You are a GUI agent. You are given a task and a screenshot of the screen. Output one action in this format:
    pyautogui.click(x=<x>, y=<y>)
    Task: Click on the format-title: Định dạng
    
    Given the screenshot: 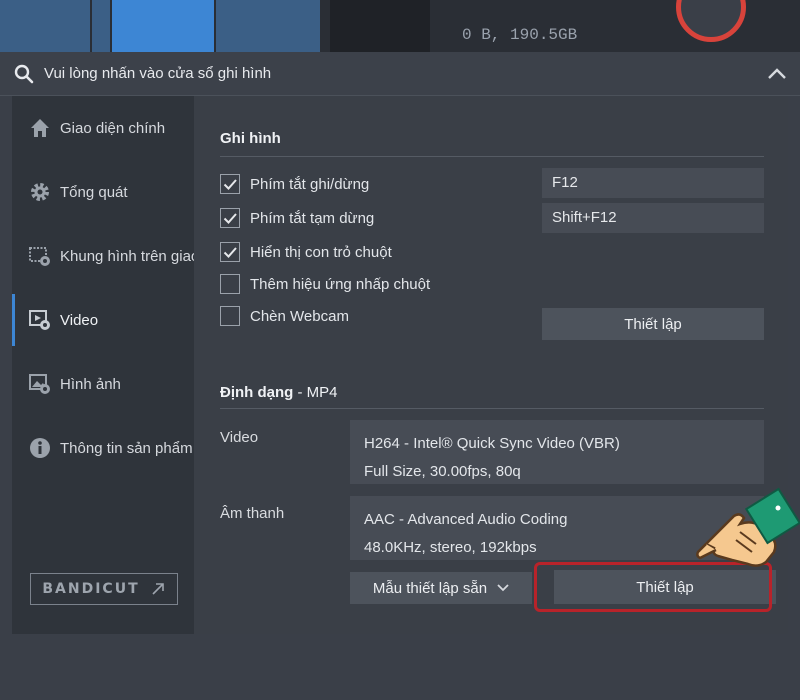 What is the action you would take?
    pyautogui.click(x=257, y=392)
    